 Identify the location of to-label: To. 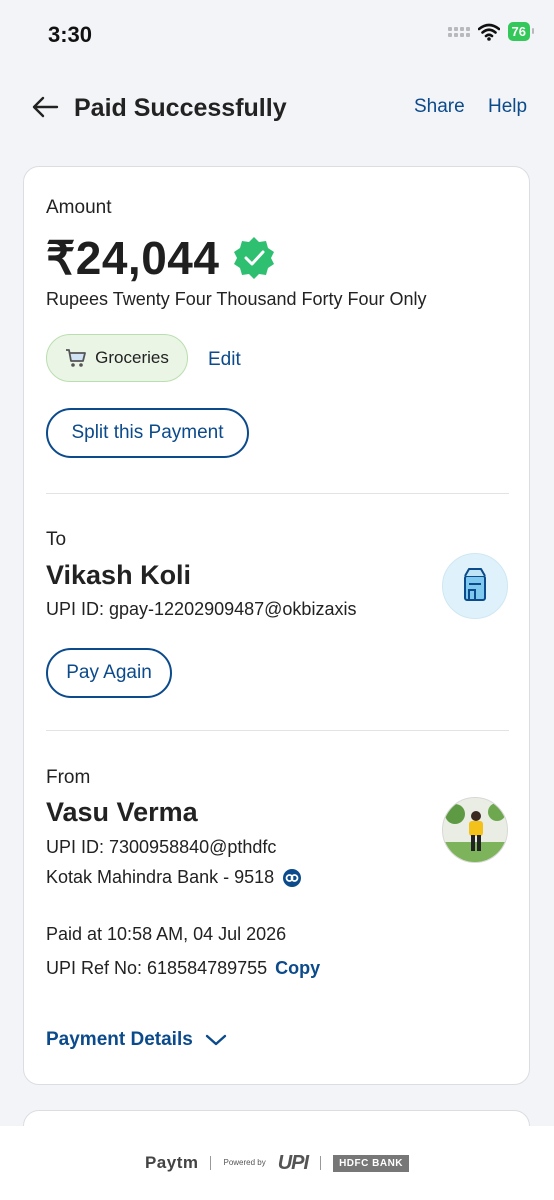
(56, 539).